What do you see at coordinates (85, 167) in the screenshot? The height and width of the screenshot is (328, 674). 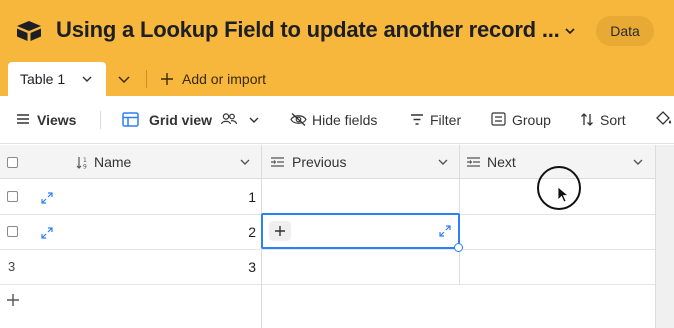 I see `svg-text: 9` at bounding box center [85, 167].